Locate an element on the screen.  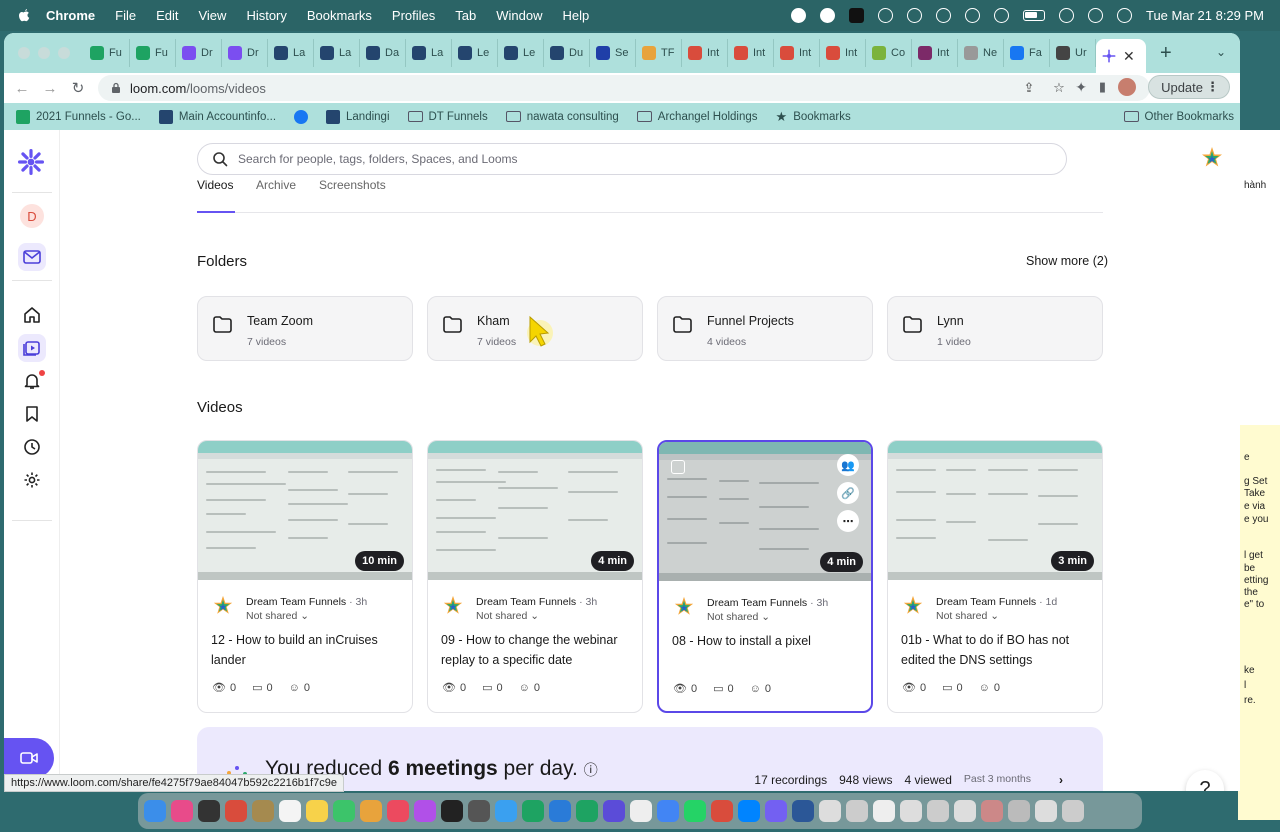
settings-gear-icon is located at coordinates (798, 15).